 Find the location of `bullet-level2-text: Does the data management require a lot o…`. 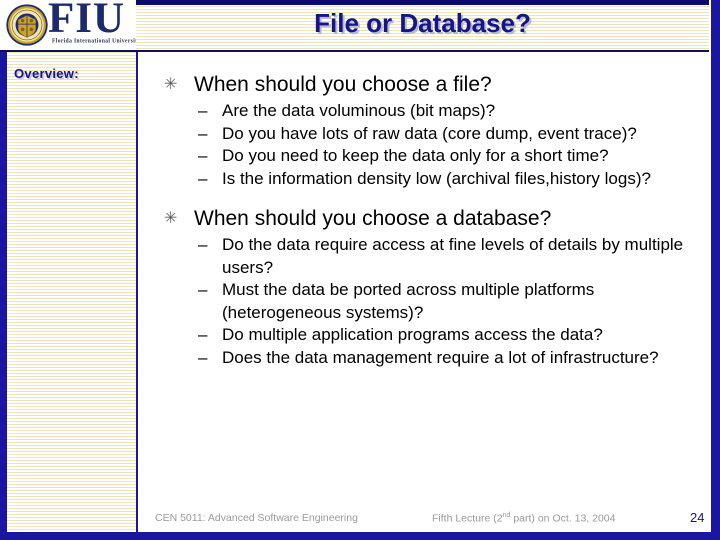

bullet-level2-text: Does the data management require a lot o… is located at coordinates (440, 357).